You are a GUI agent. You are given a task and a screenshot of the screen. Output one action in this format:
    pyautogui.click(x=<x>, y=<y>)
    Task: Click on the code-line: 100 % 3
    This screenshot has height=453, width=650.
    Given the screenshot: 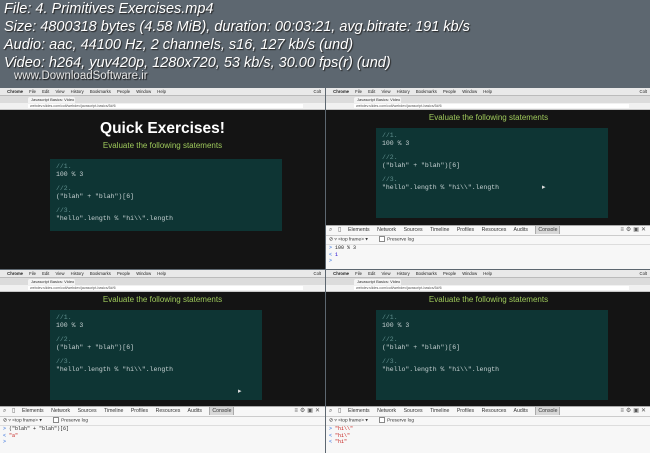 What is the action you would take?
    pyautogui.click(x=70, y=174)
    